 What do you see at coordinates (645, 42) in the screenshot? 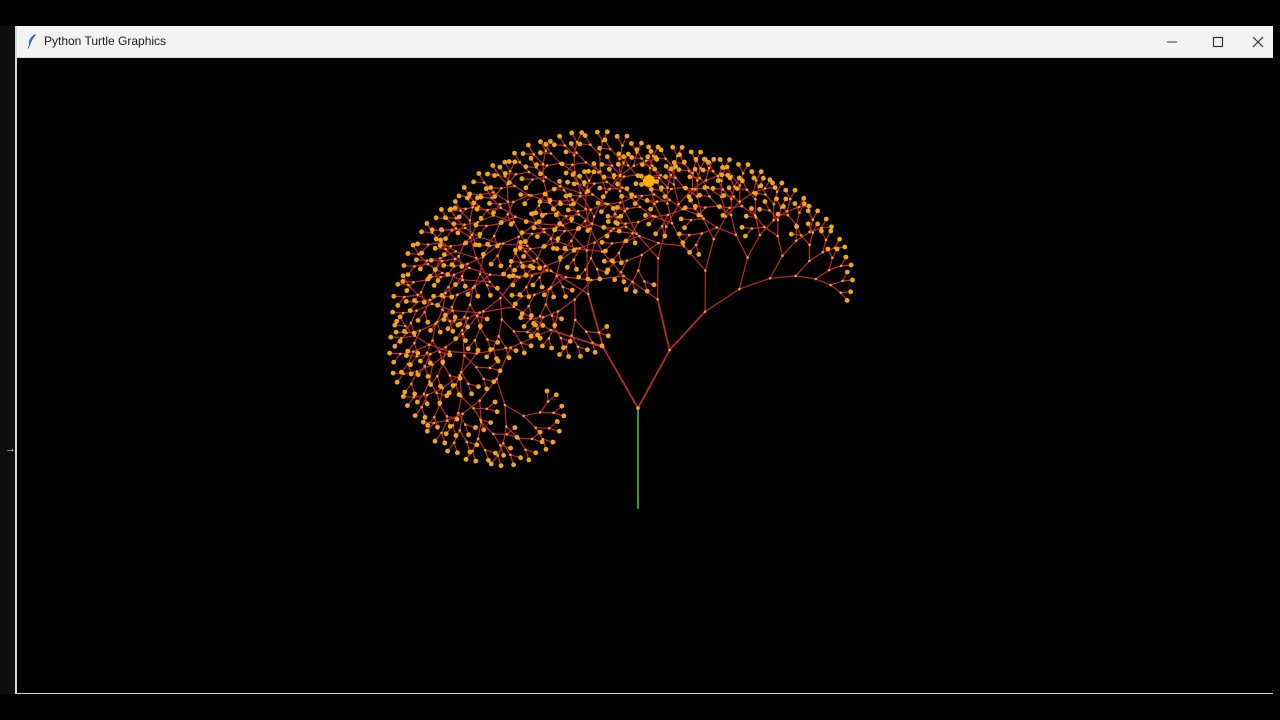
I see `title-bar: Python Turtle Graphics` at bounding box center [645, 42].